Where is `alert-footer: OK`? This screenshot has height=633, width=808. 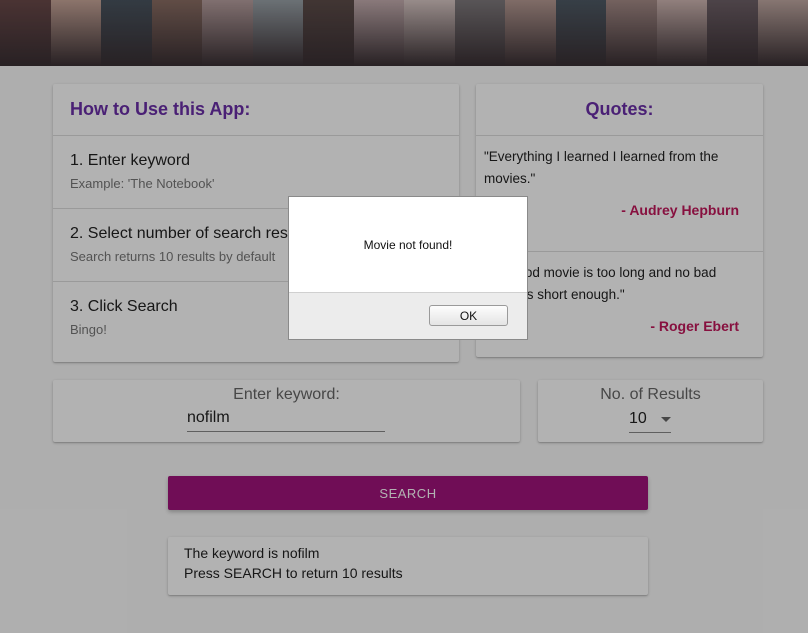 alert-footer: OK is located at coordinates (408, 315).